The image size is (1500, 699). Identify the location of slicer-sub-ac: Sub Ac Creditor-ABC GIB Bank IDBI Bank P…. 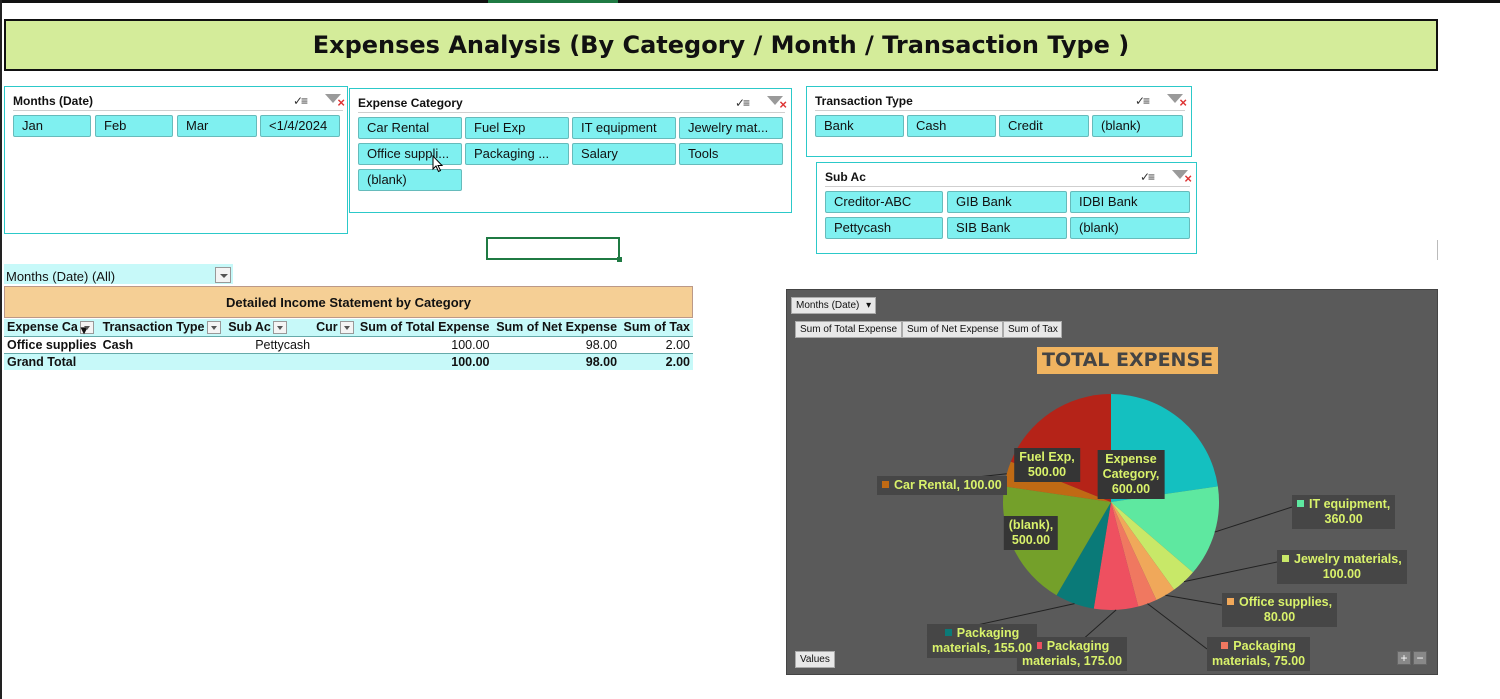
(1006, 208).